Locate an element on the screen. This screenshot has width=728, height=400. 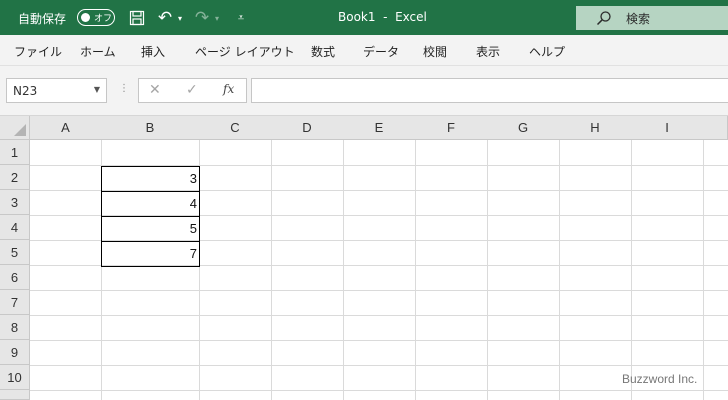
column-header-g: G is located at coordinates (523, 128).